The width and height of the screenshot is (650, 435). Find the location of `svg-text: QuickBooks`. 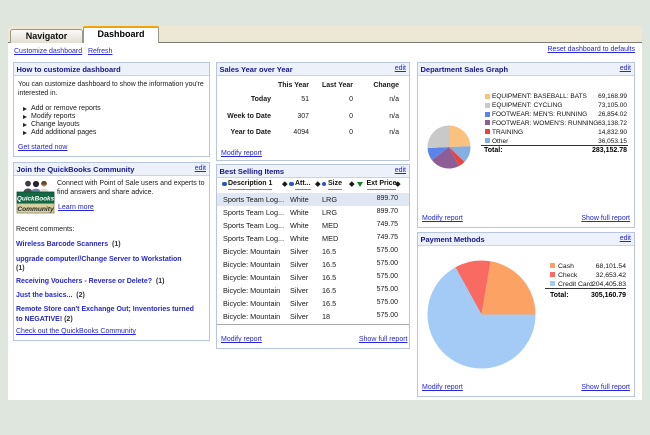

svg-text: QuickBooks is located at coordinates (36, 199).